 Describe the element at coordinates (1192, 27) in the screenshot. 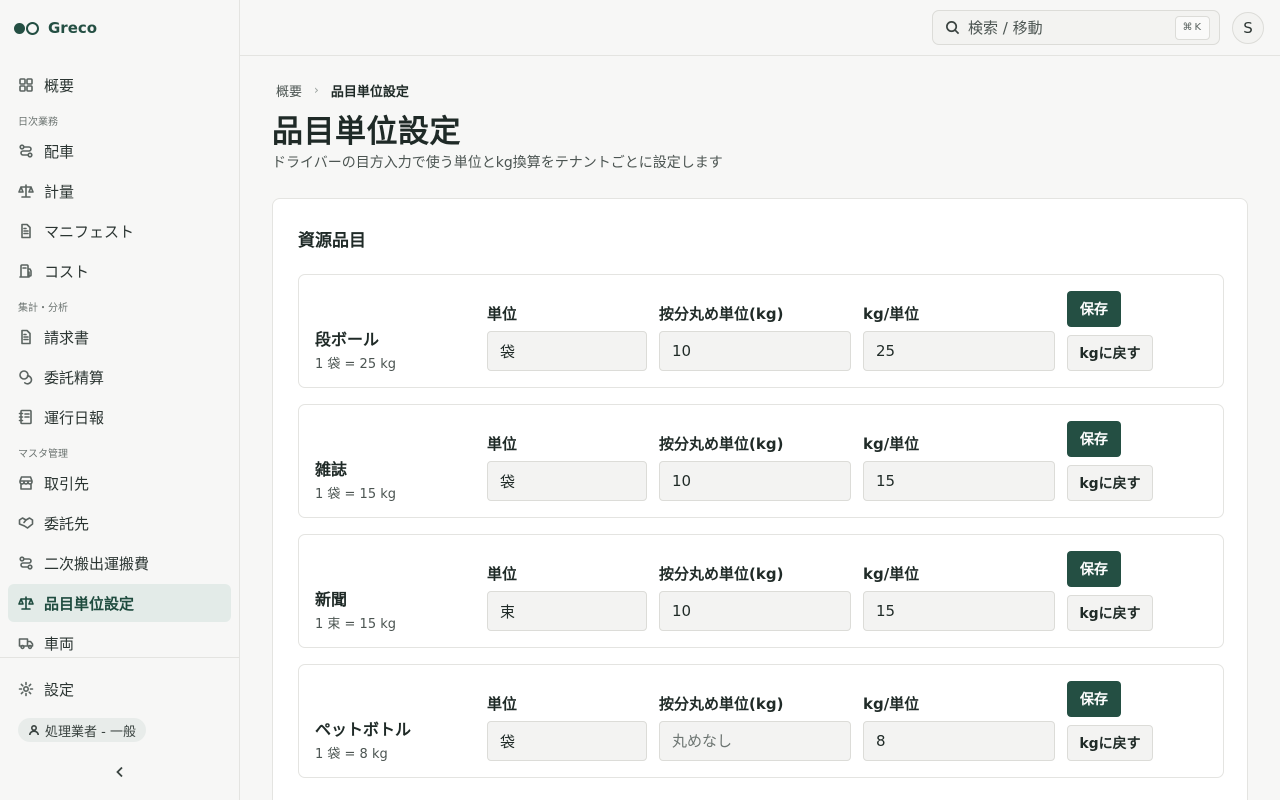

I see `shortcut-hint: ⌘K` at that location.